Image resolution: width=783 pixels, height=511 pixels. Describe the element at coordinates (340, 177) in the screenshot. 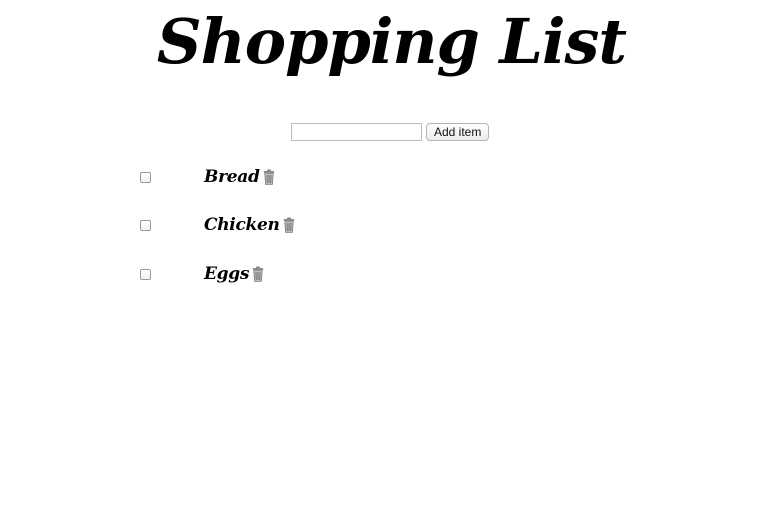

I see `list-item: Bread` at that location.